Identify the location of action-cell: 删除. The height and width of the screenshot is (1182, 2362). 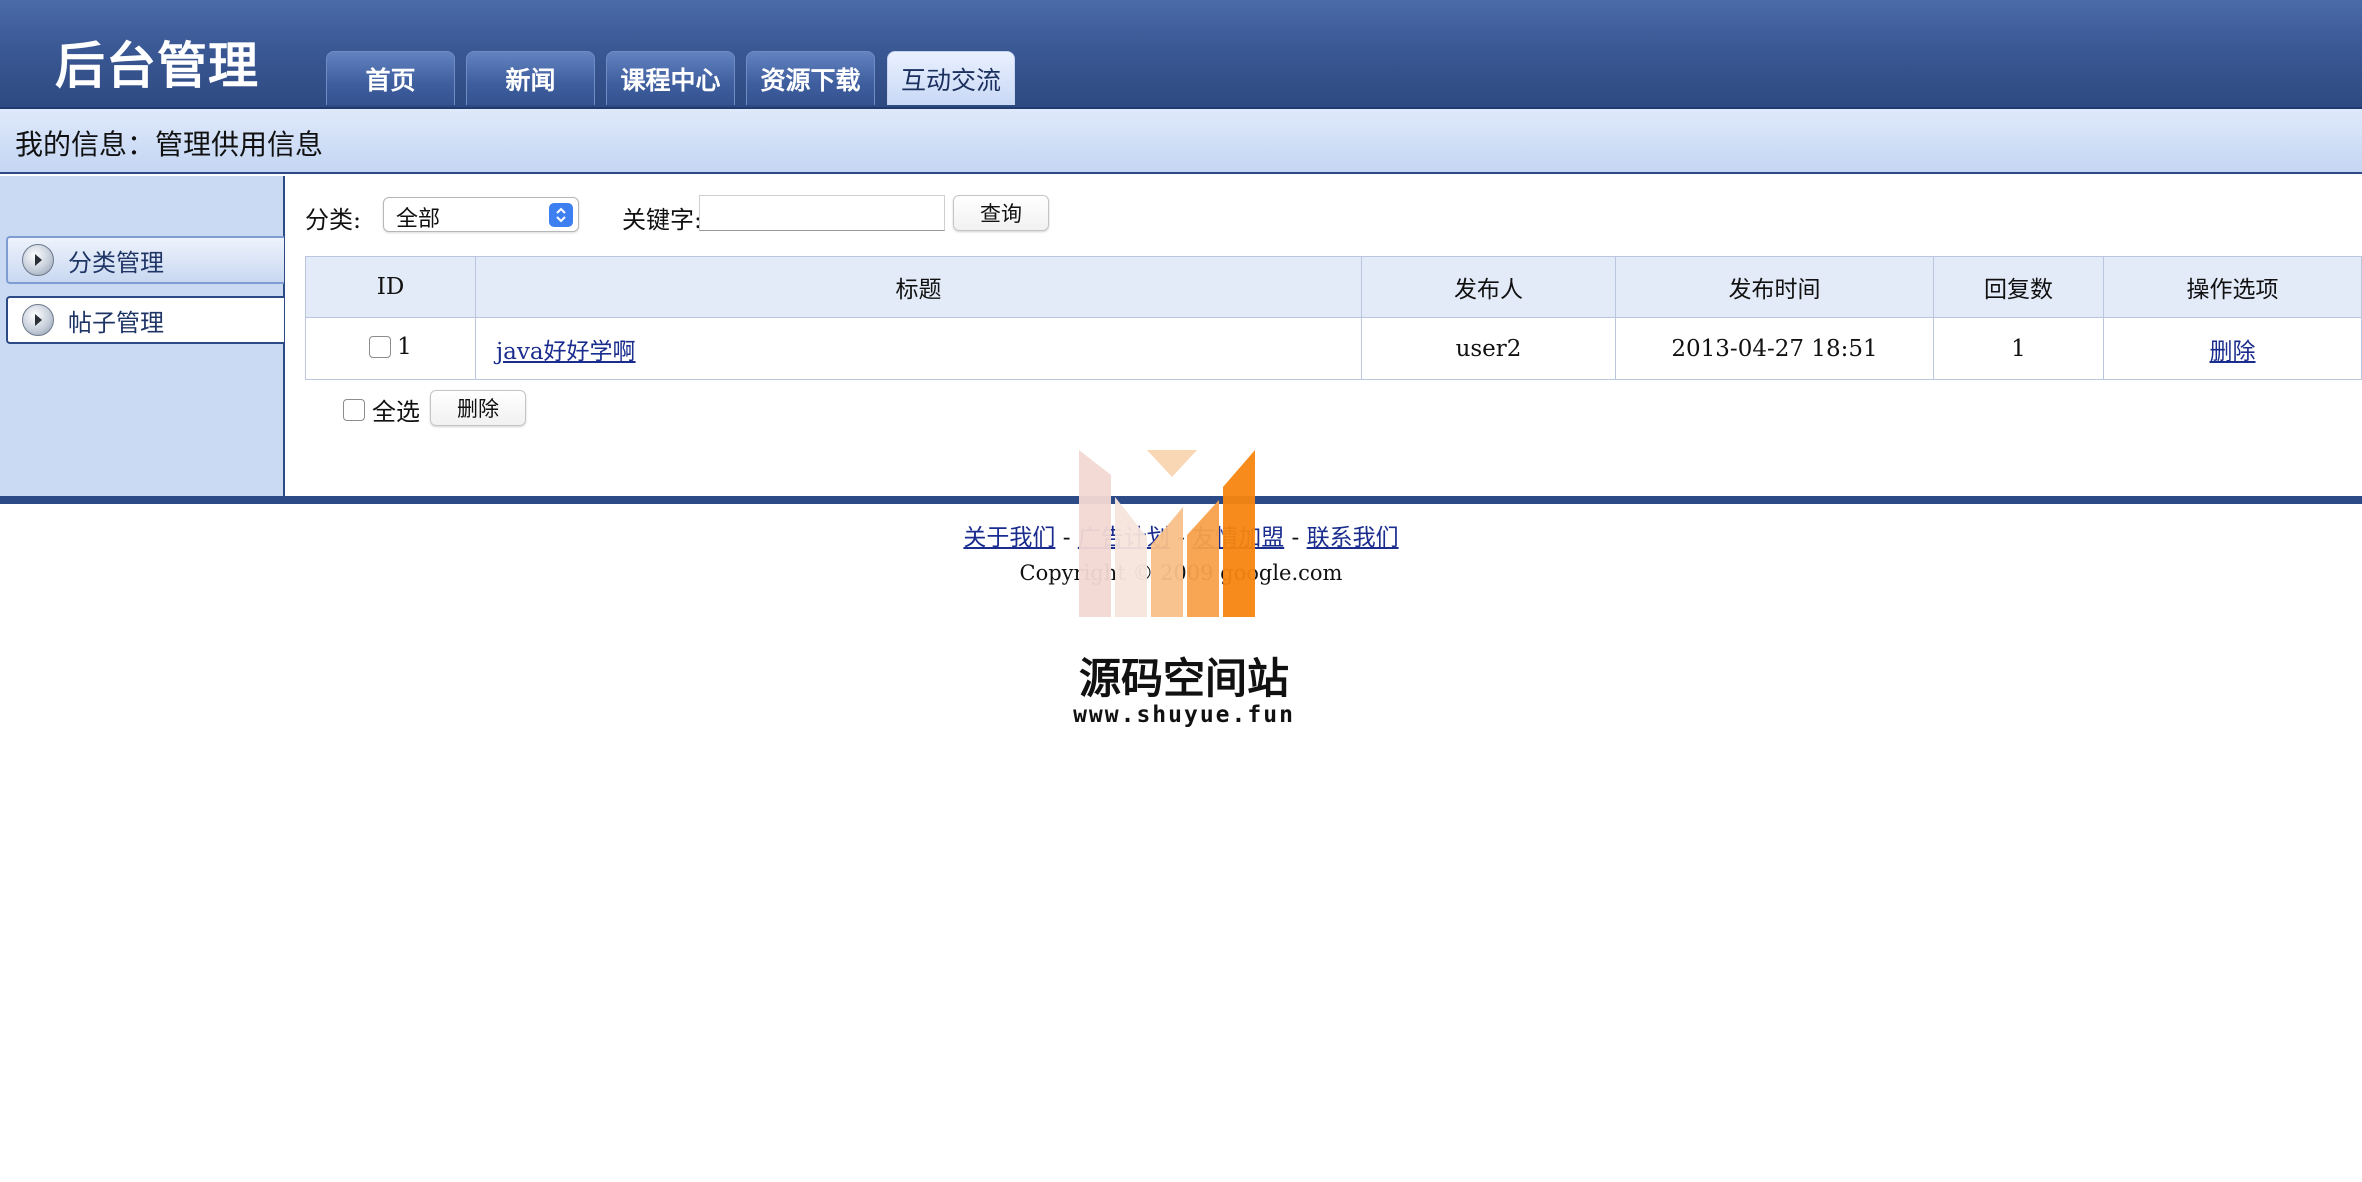
(2232, 348).